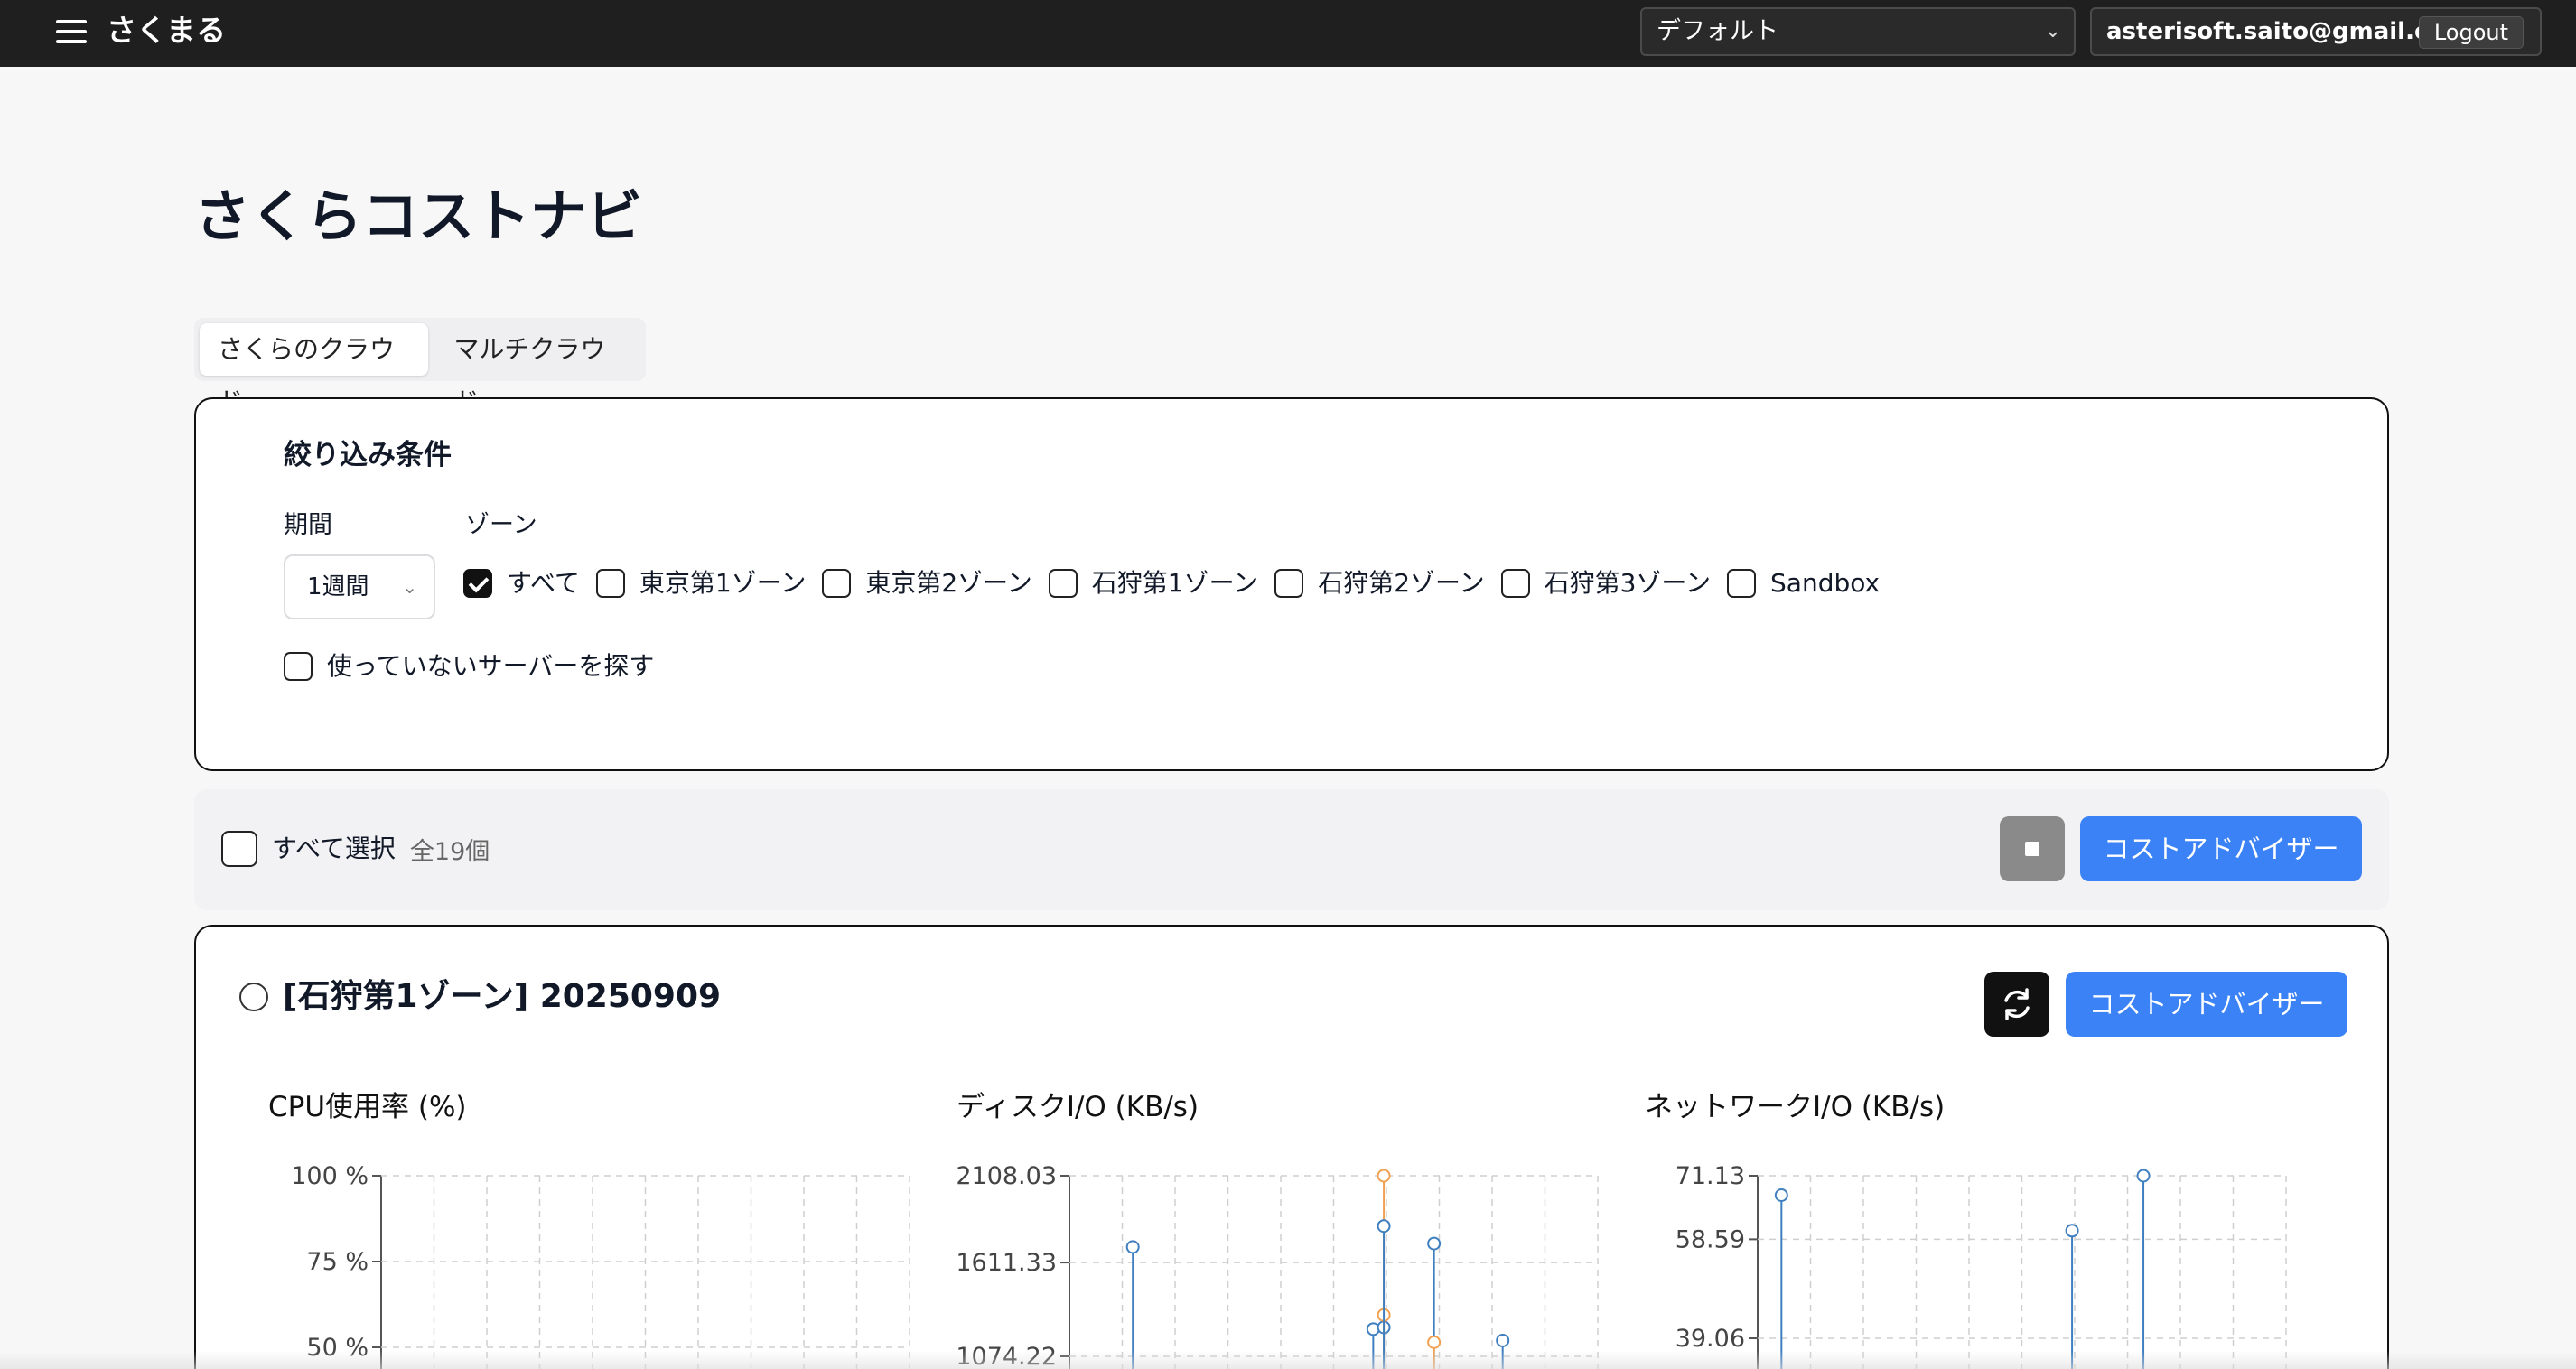 This screenshot has width=2576, height=1369. I want to click on menu-icon, so click(73, 32).